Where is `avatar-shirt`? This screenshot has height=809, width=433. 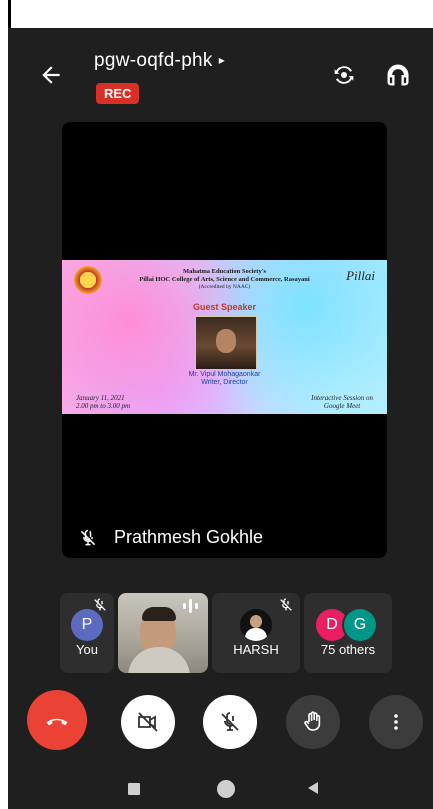
avatar-shirt is located at coordinates (256, 634).